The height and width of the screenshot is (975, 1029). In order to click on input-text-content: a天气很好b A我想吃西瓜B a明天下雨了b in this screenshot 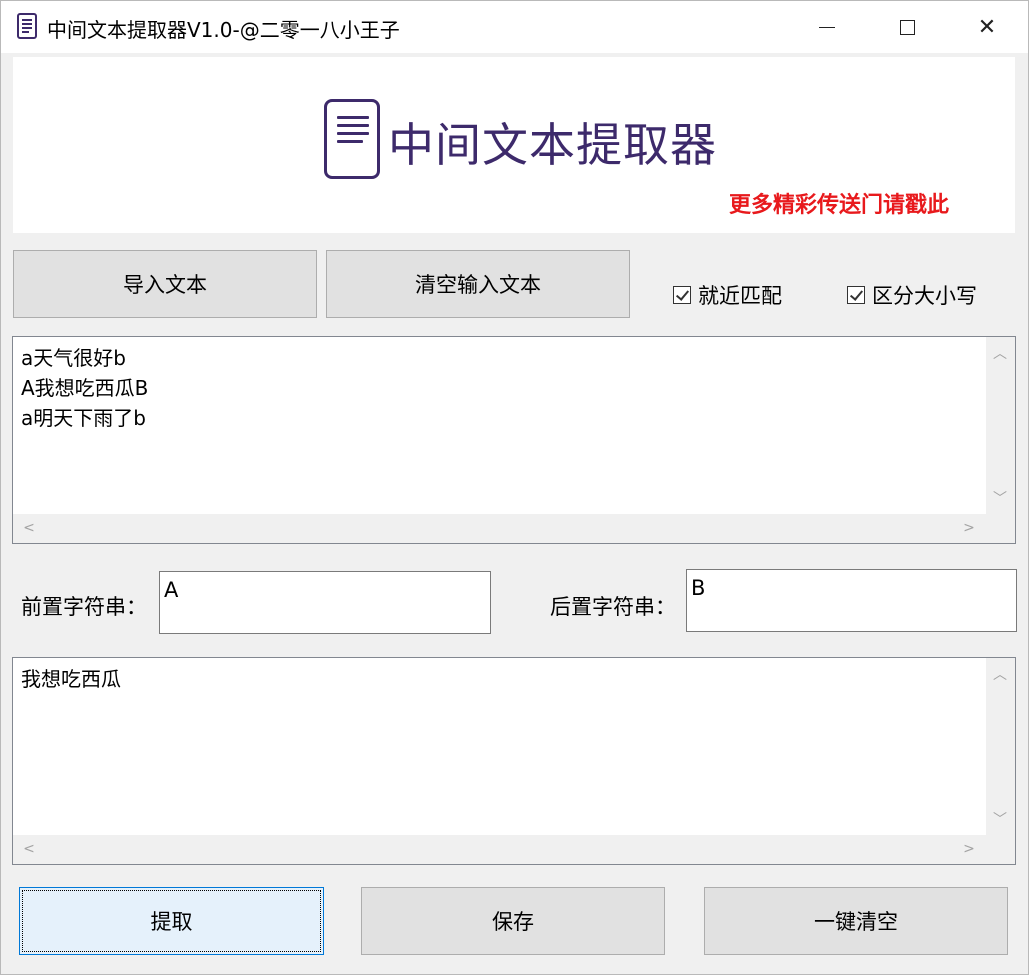, I will do `click(84, 388)`.